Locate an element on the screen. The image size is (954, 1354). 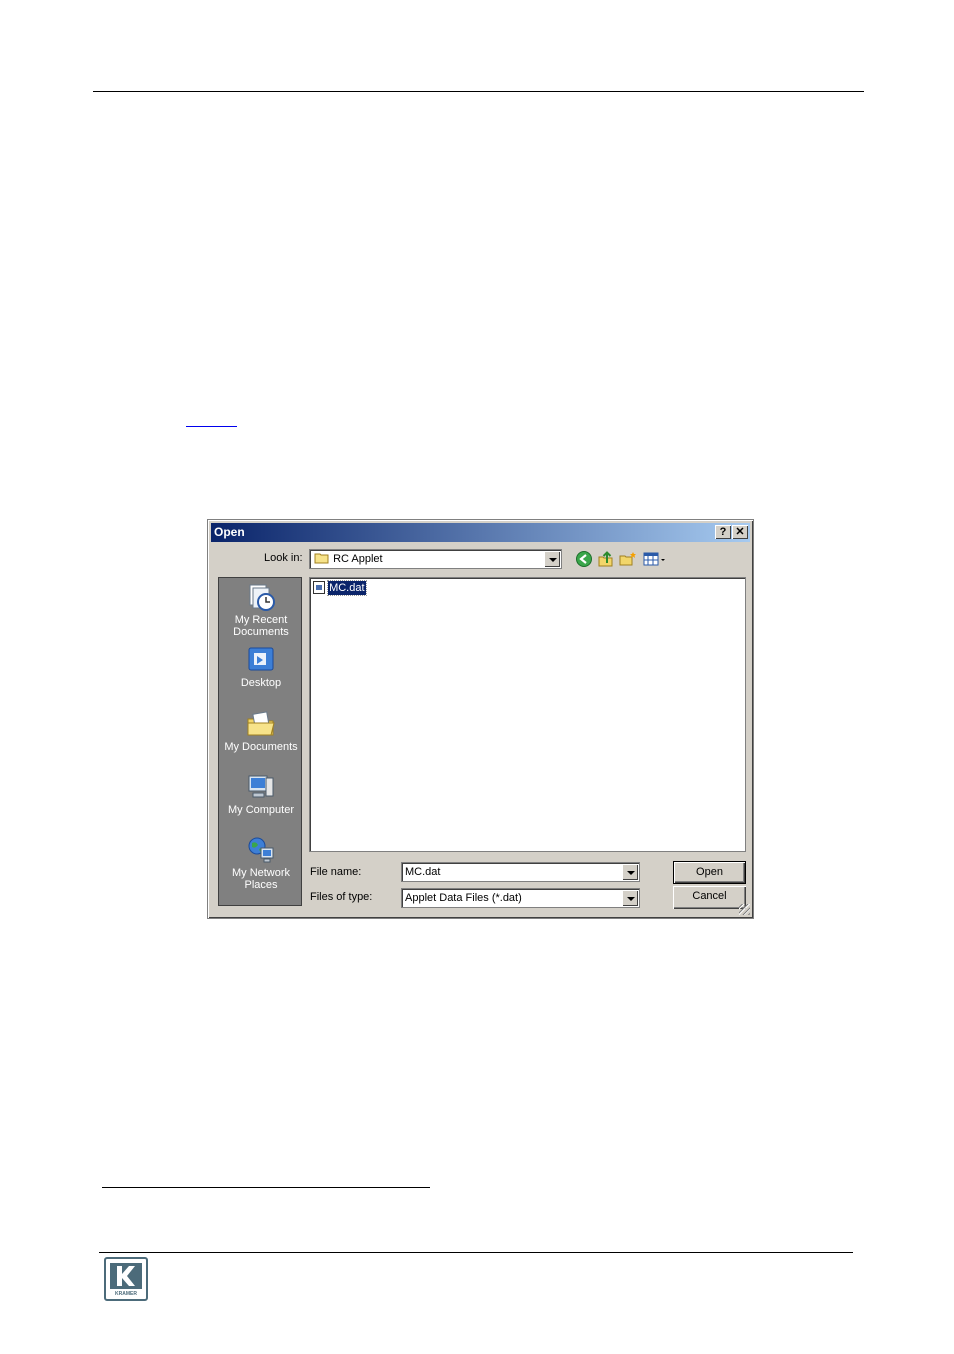
header-rule is located at coordinates (478, 91).